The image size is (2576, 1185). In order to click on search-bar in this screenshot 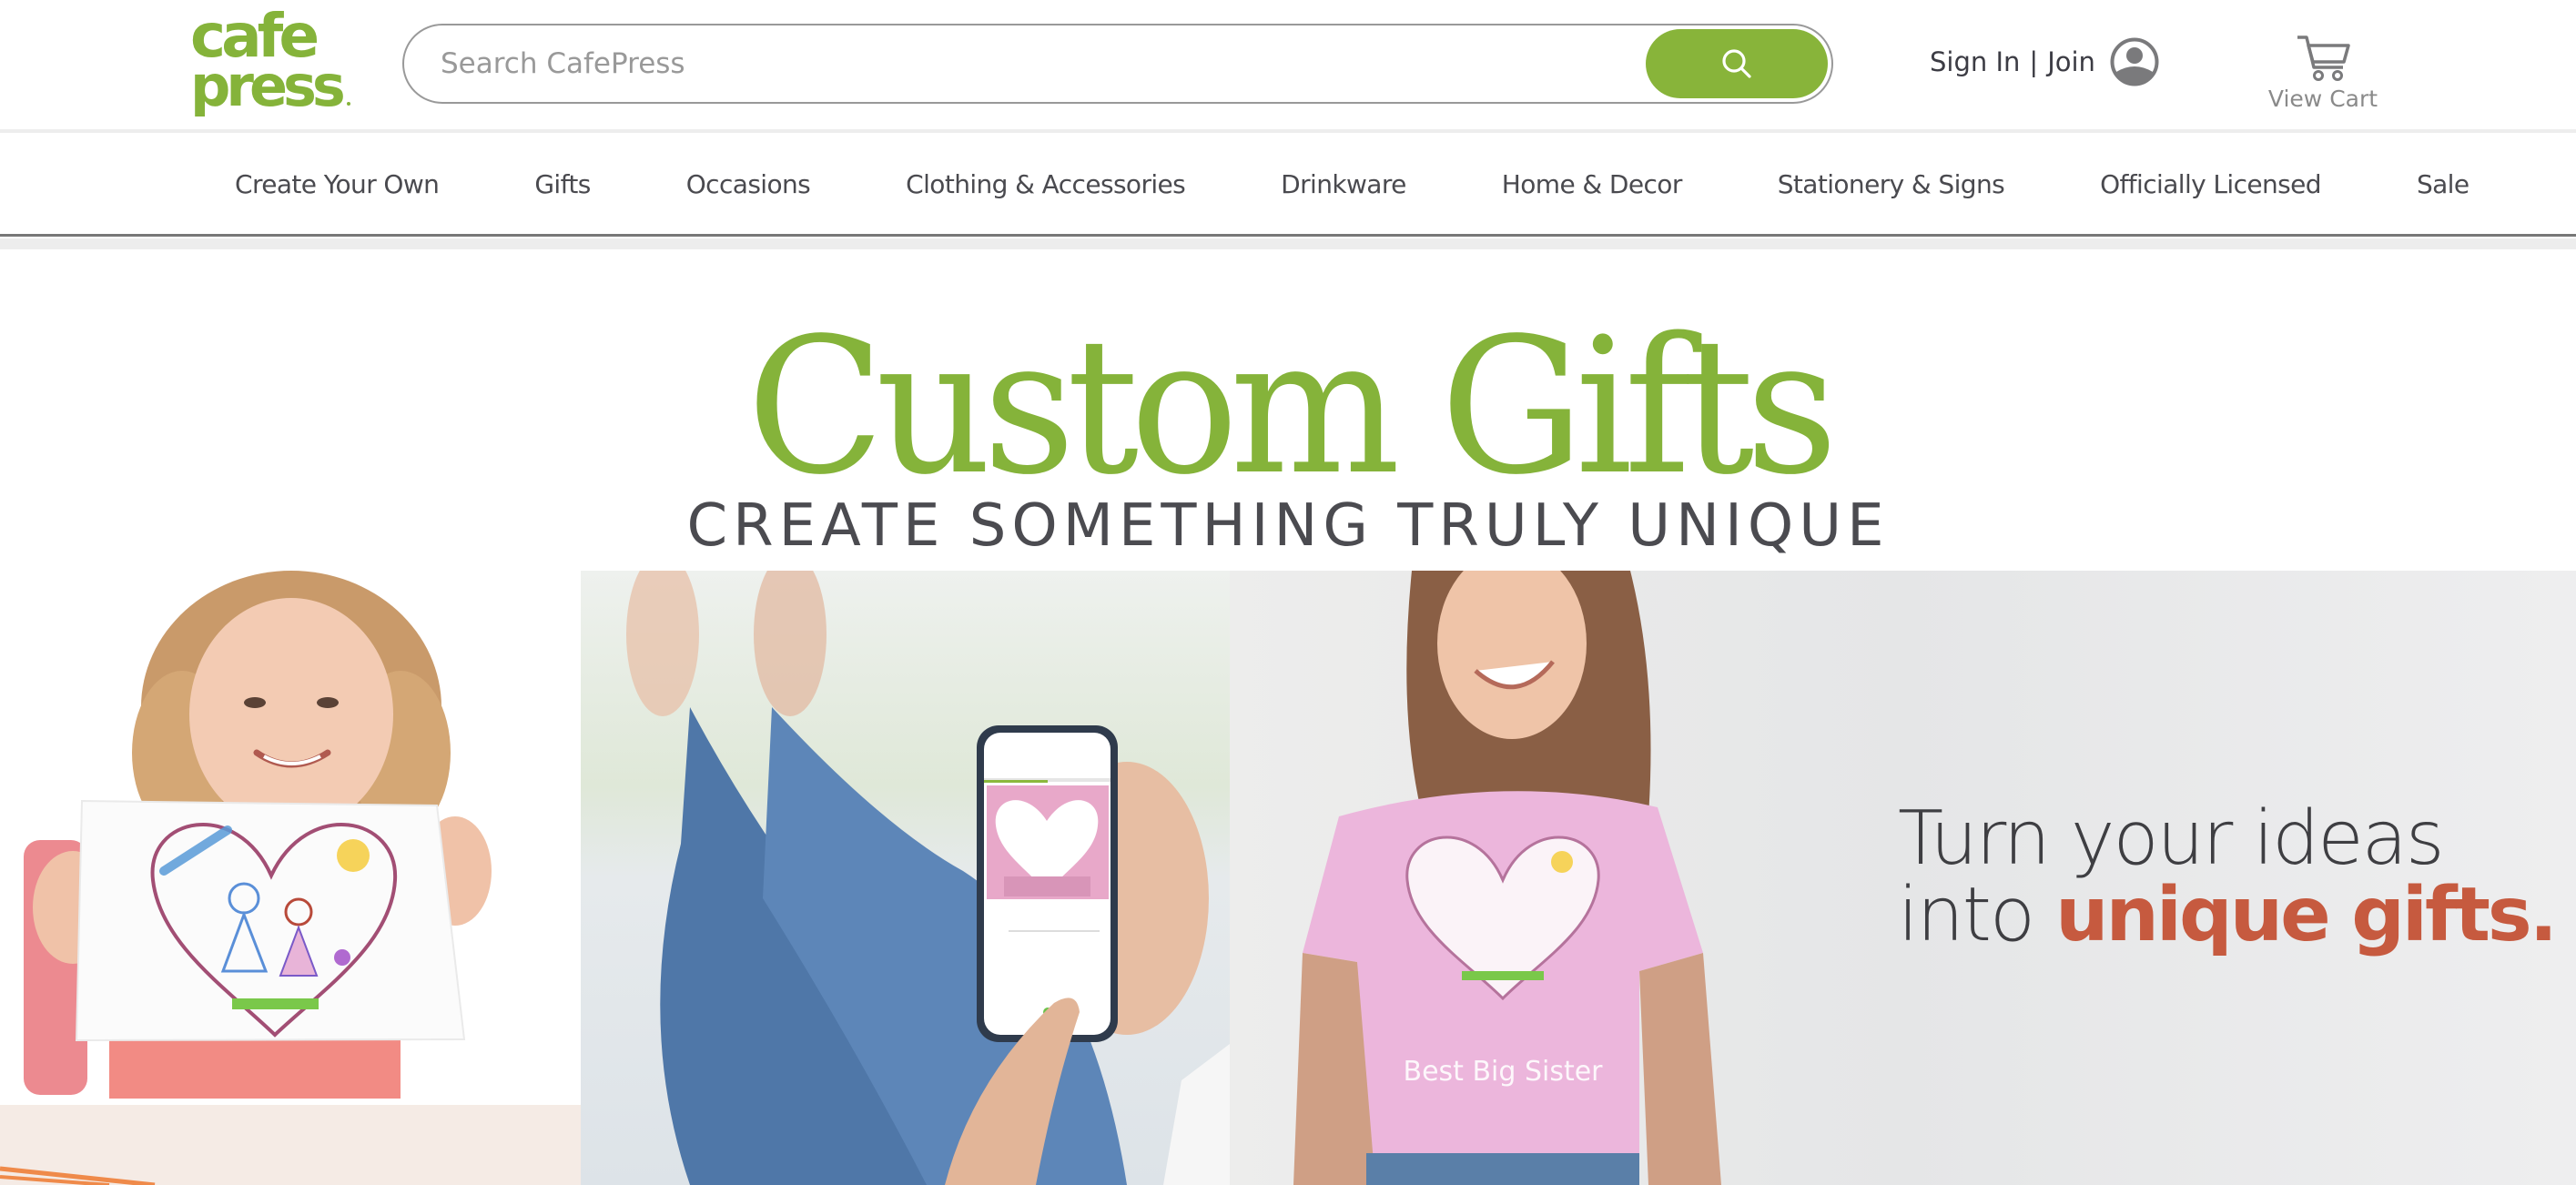, I will do `click(1117, 64)`.